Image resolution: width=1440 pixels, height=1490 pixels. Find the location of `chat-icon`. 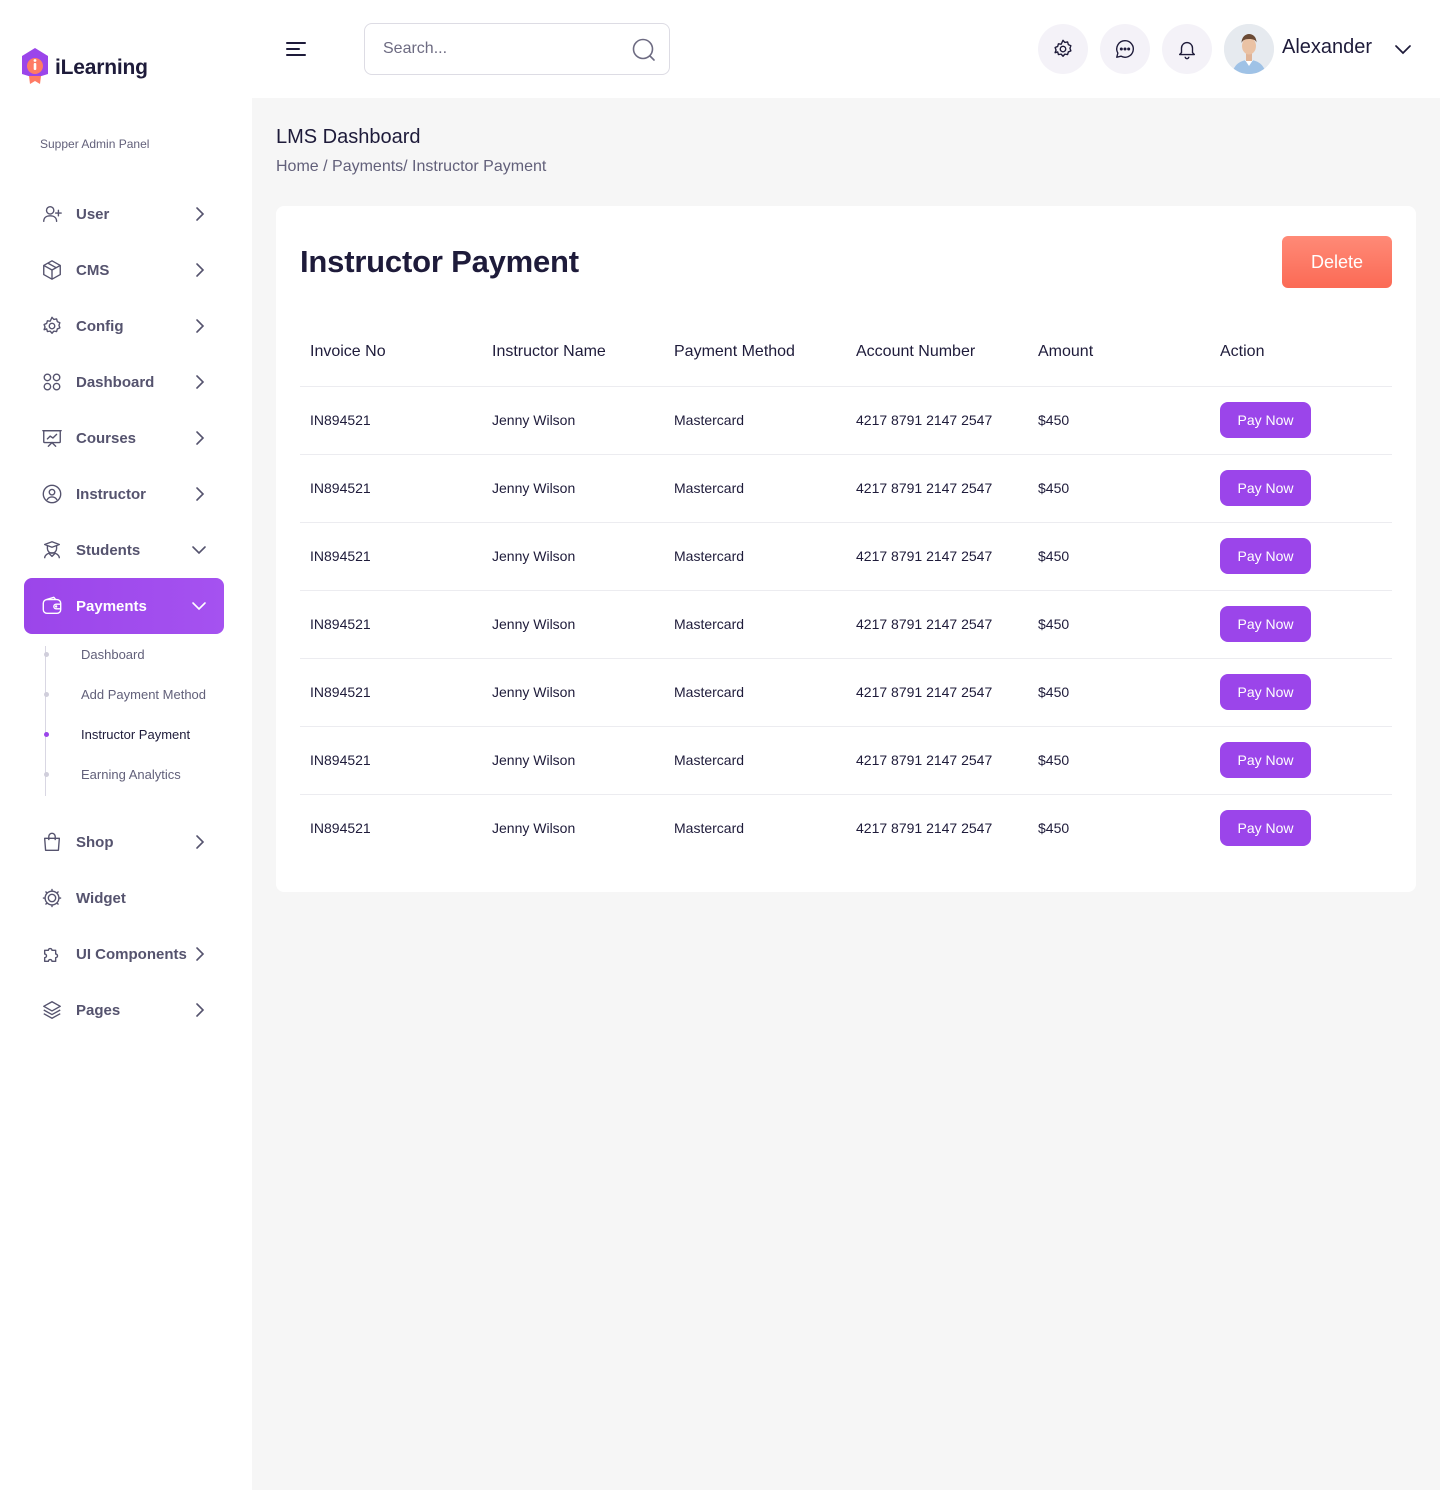

chat-icon is located at coordinates (1125, 49).